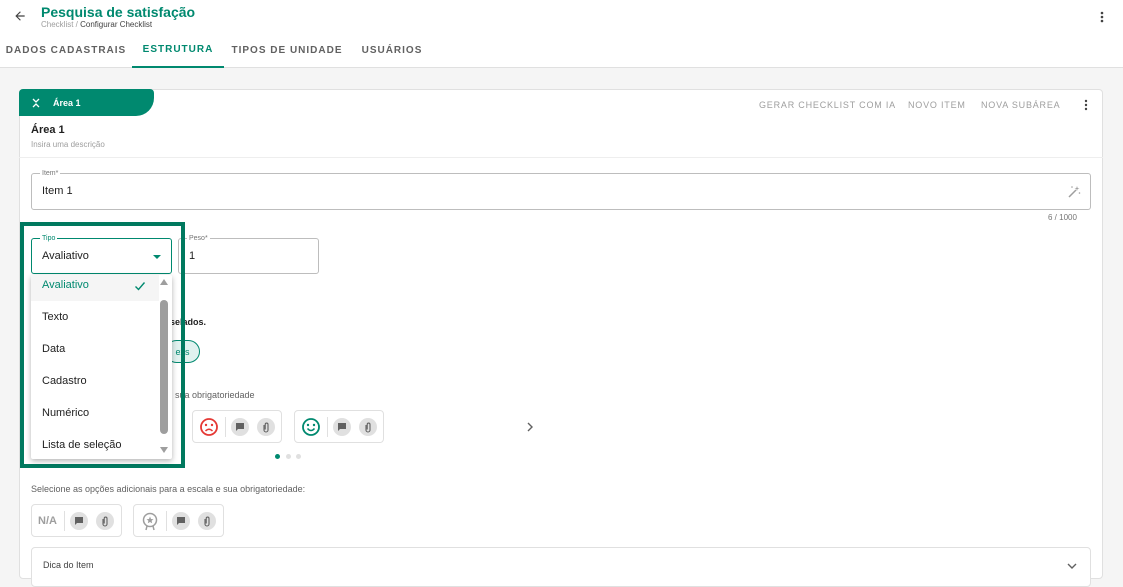 The height and width of the screenshot is (587, 1123). I want to click on breadcrumb-current: Configurar Checklist, so click(116, 24).